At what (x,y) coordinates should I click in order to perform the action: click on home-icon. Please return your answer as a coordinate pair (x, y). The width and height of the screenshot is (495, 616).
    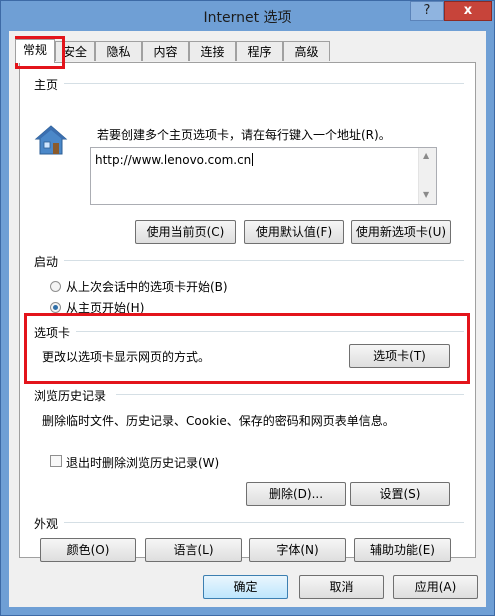
    Looking at the image, I should click on (51, 140).